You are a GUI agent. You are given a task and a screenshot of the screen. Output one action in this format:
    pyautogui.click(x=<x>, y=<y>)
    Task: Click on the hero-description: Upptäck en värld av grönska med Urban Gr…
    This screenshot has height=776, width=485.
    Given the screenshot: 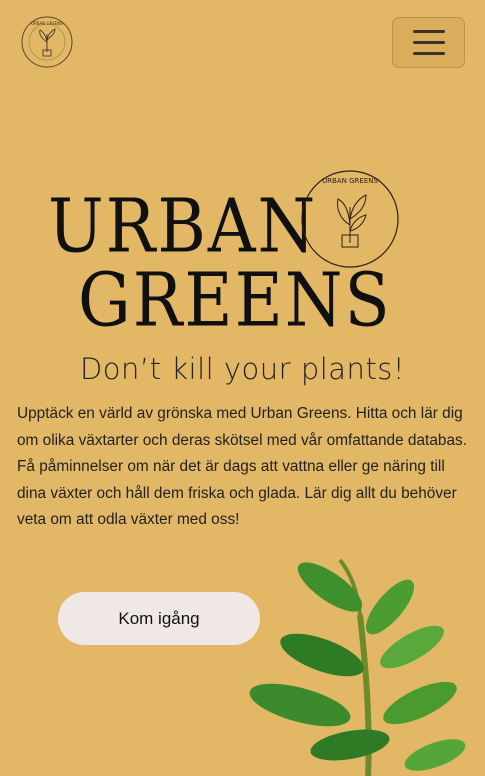 What is the action you would take?
    pyautogui.click(x=242, y=466)
    